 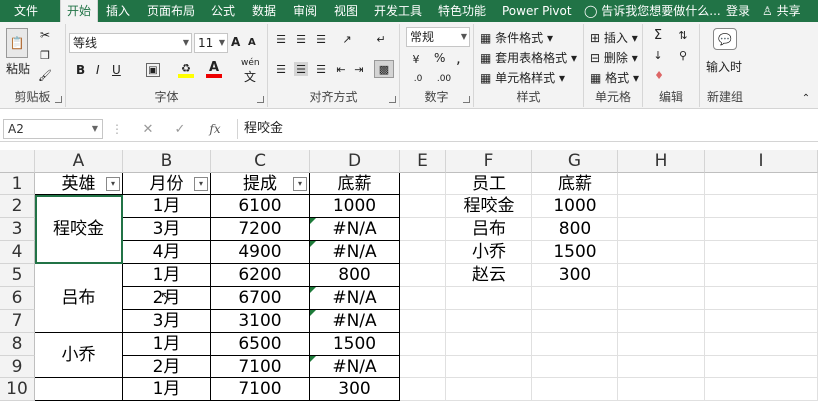 What do you see at coordinates (214, 69) in the screenshot?
I see `font-color-icon: A` at bounding box center [214, 69].